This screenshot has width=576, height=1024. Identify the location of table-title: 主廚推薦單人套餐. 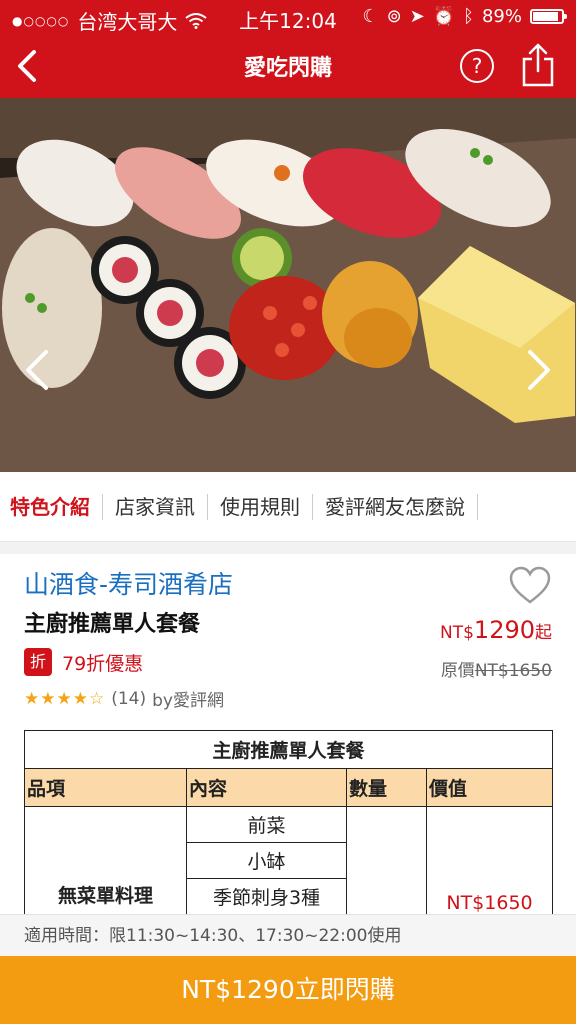
(288, 749).